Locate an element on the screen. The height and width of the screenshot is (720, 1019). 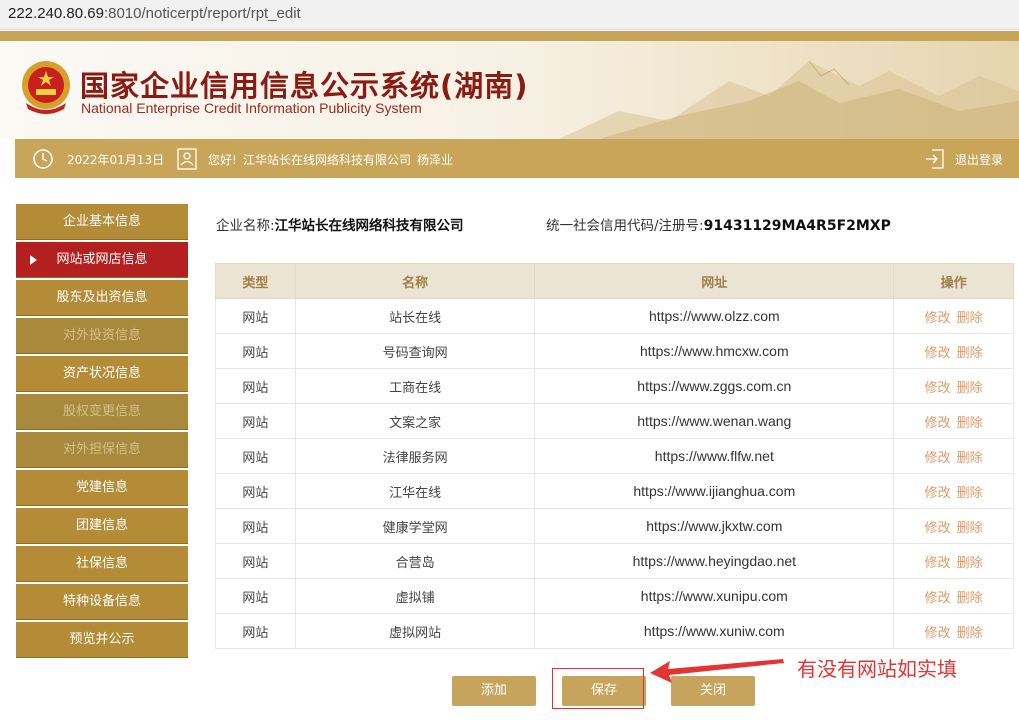
sidebar-item-shareholder-info: 股东及出资信息 is located at coordinates (102, 298).